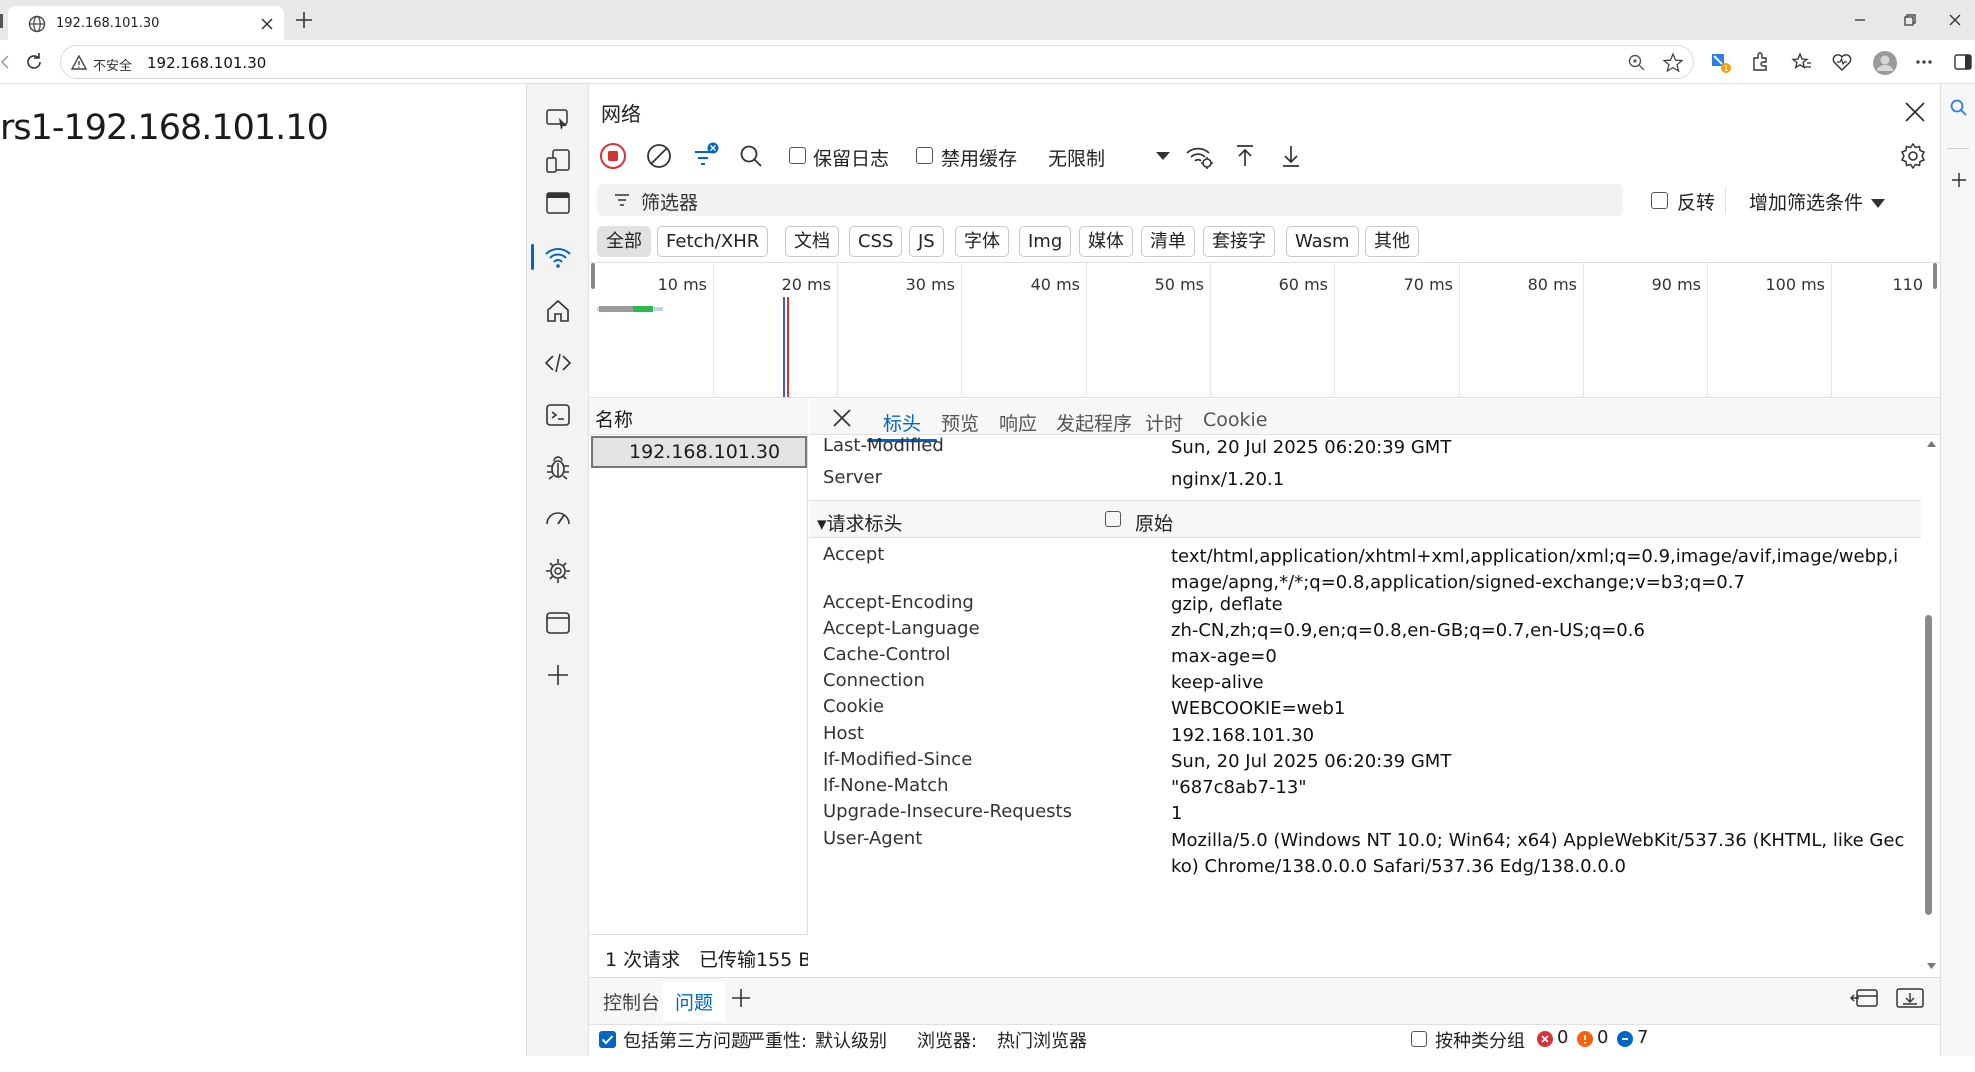 This screenshot has width=1975, height=1072. Describe the element at coordinates (558, 119) in the screenshot. I see `inspect-element-icon` at that location.